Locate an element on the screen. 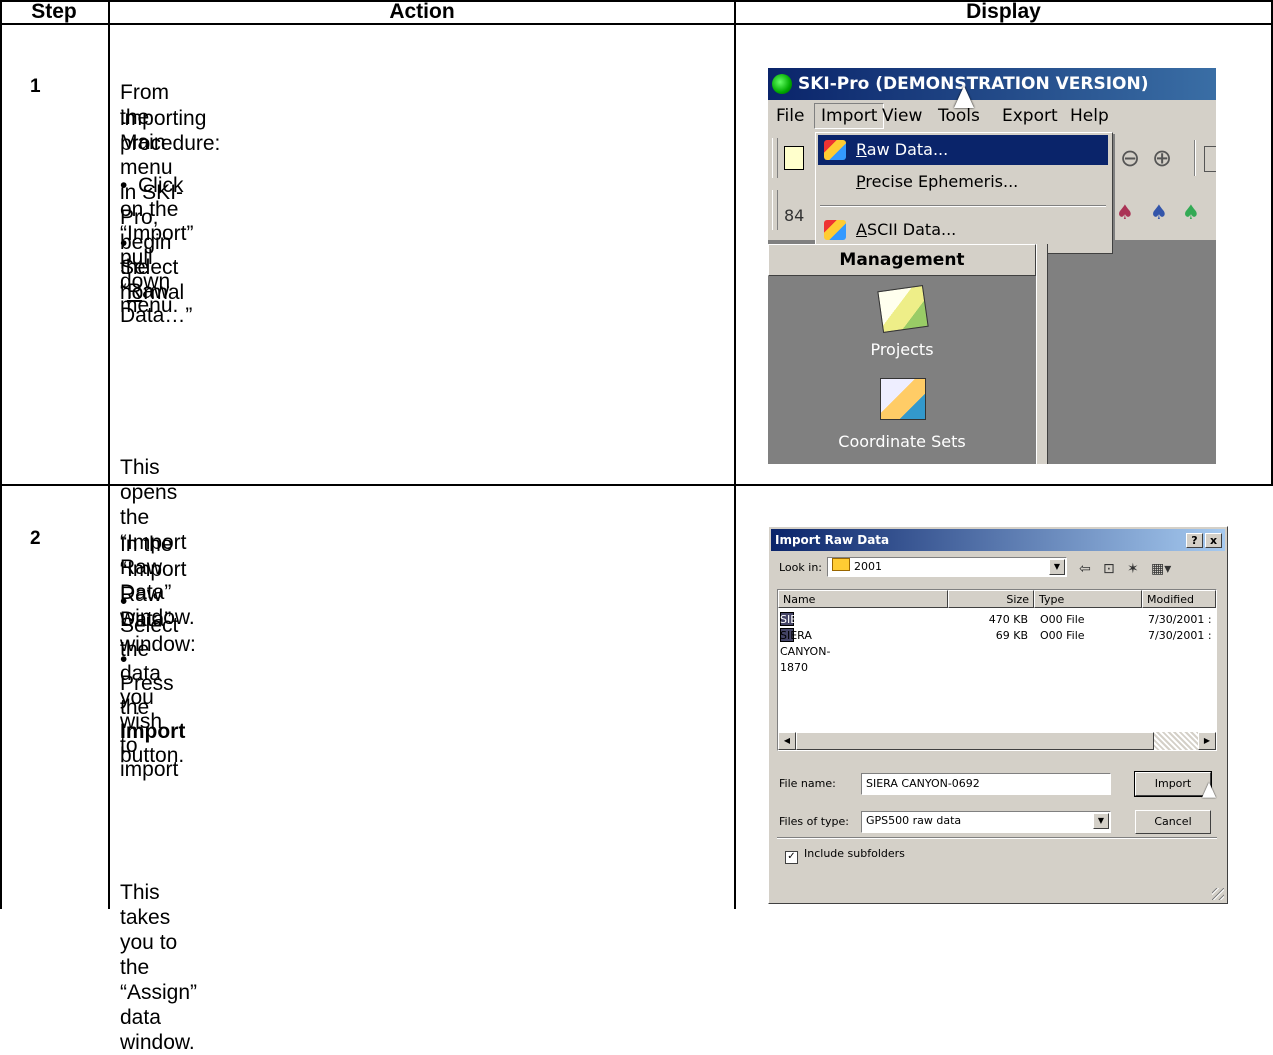 The width and height of the screenshot is (1273, 1055). files-of-type-value: GPS500 raw data is located at coordinates (914, 820).